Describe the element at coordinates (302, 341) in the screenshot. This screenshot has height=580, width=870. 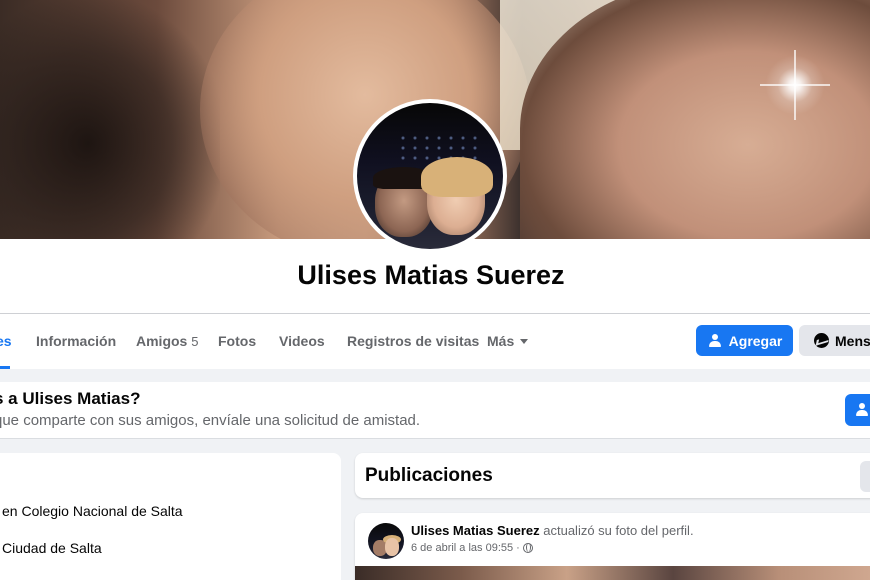
I see `tab-videos: Videos` at that location.